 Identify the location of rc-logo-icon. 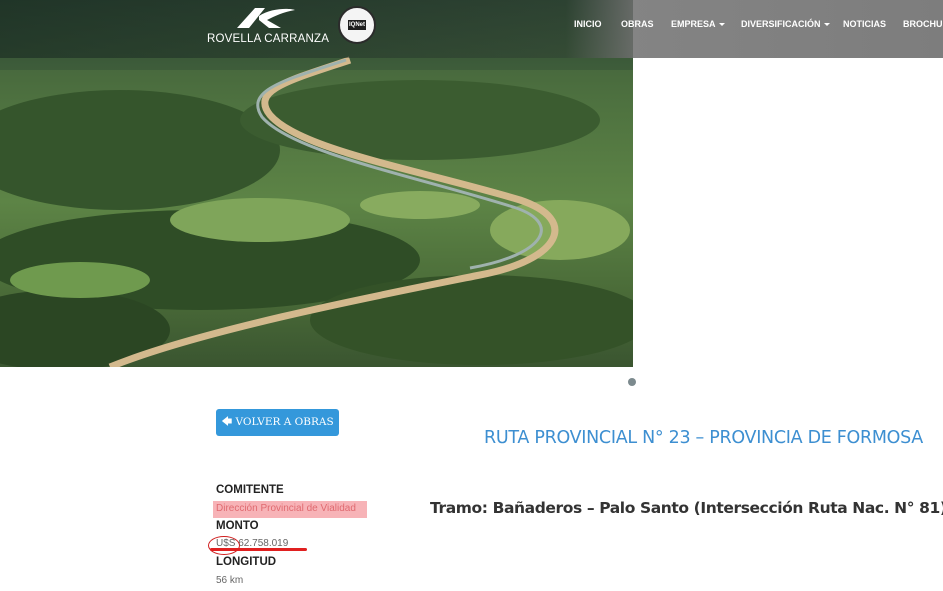
(266, 18).